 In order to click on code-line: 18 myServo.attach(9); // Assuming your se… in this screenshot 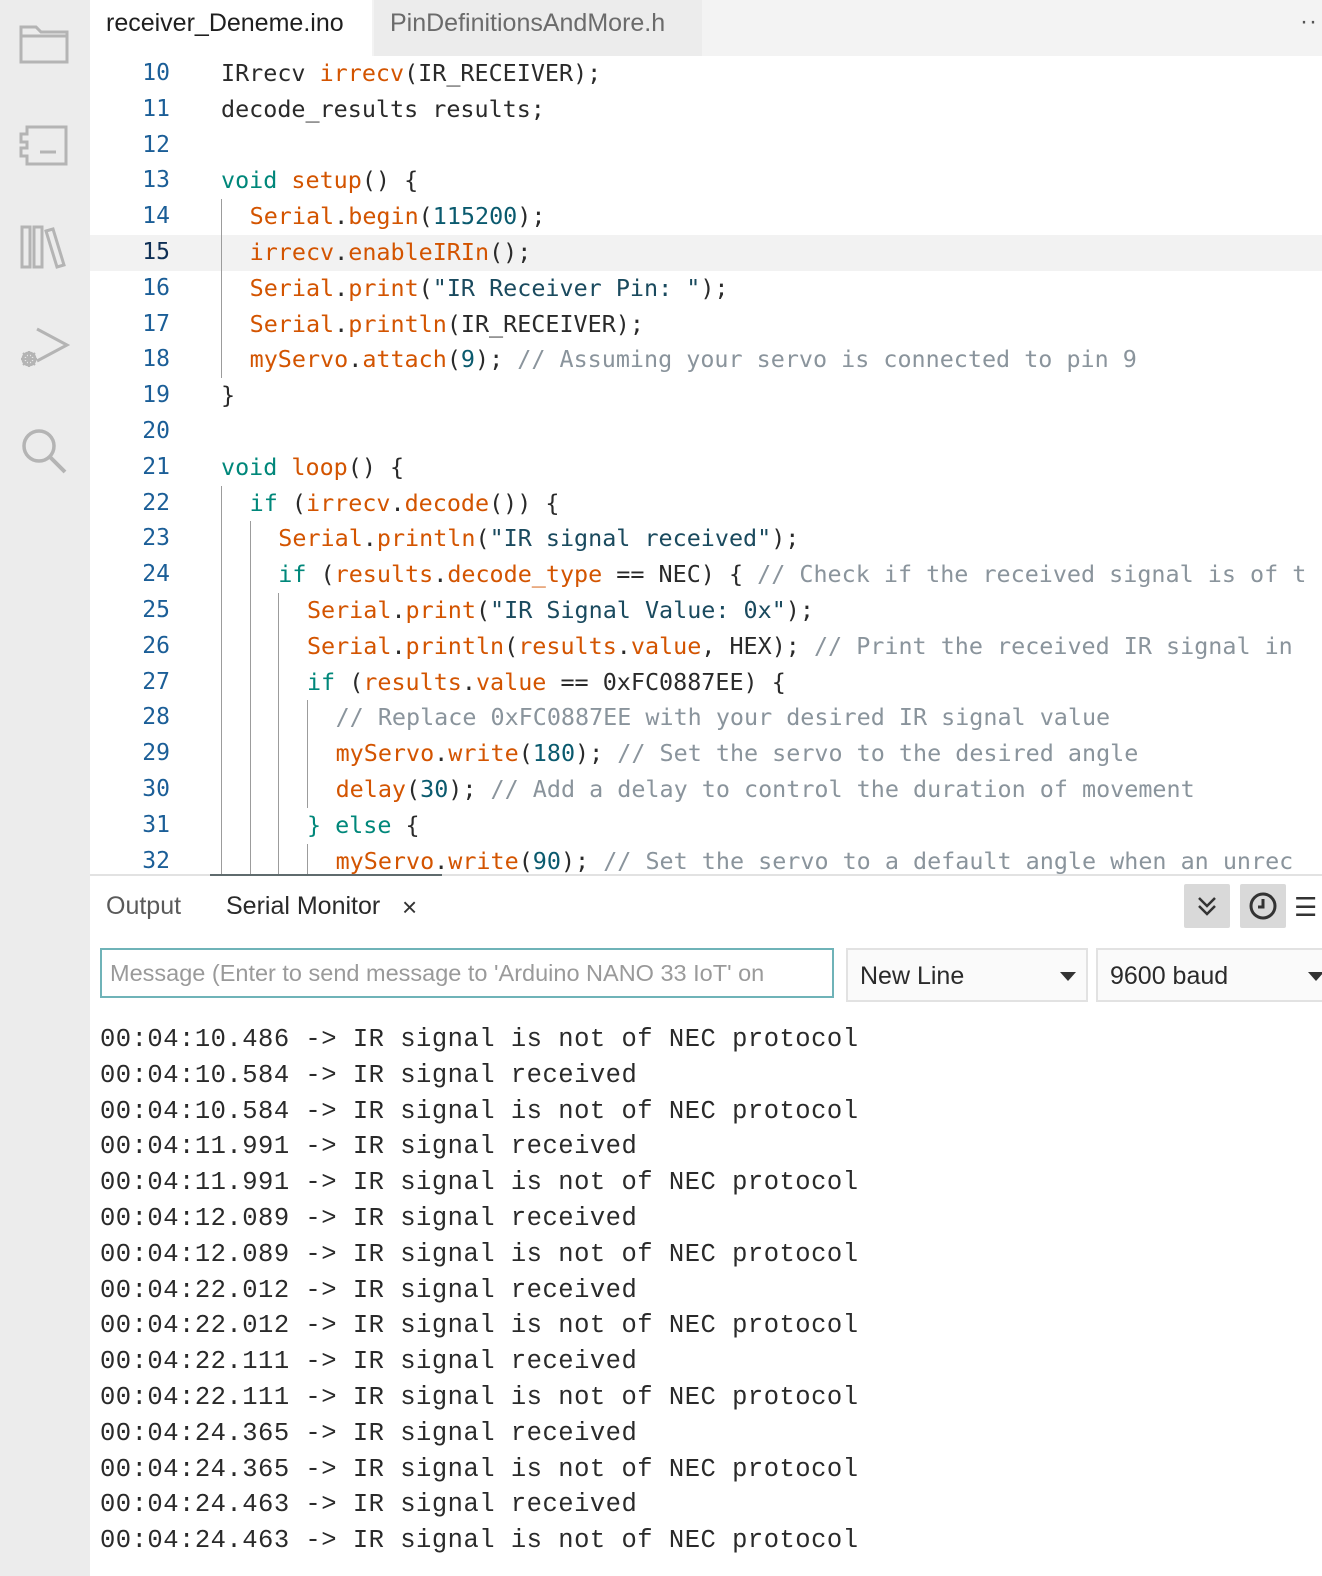, I will do `click(706, 360)`.